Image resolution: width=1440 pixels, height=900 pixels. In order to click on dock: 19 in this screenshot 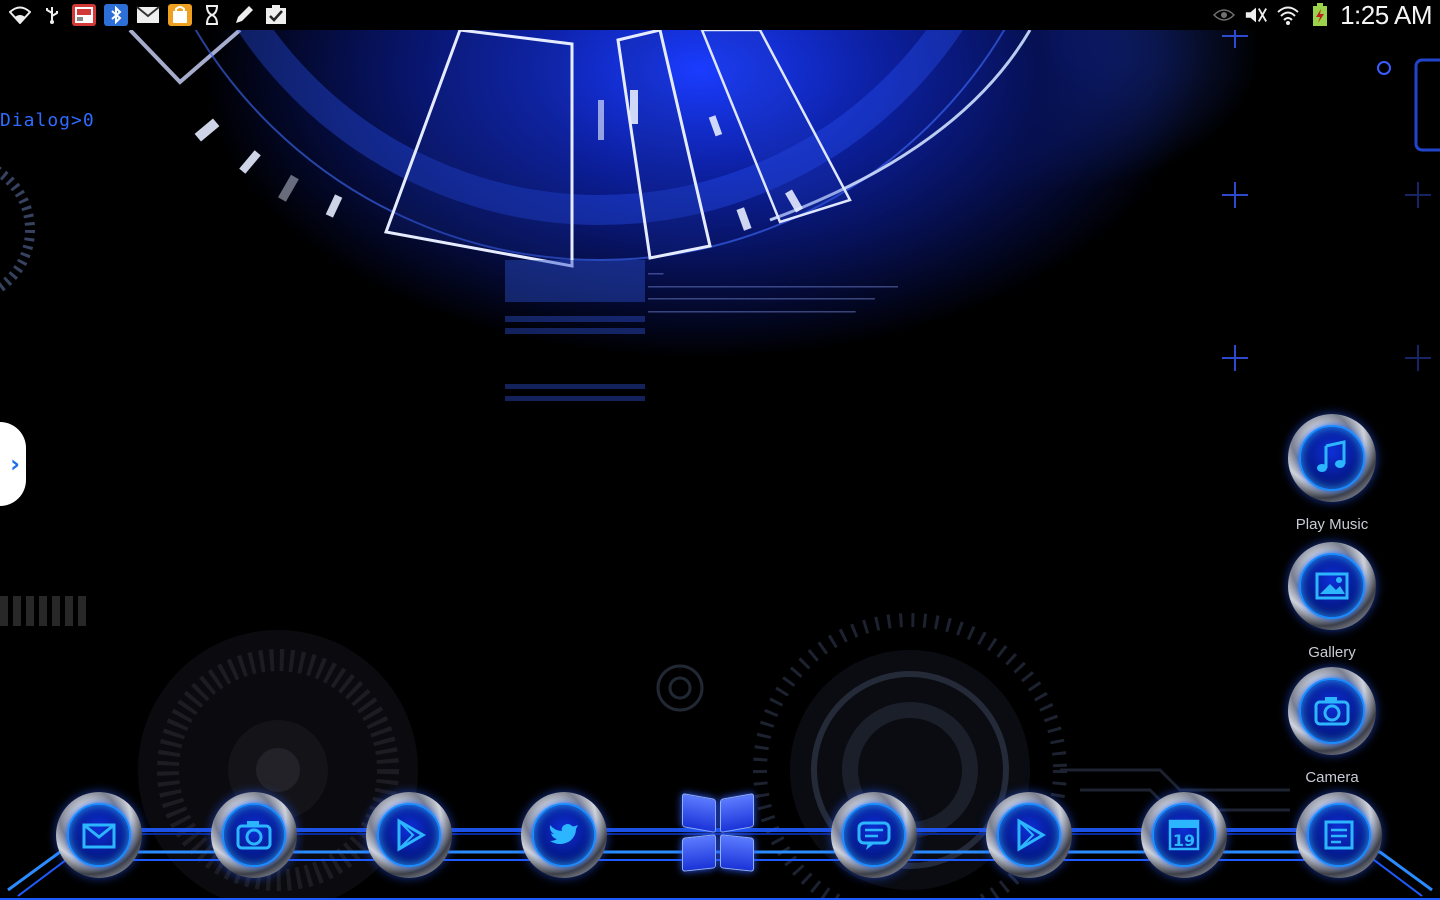, I will do `click(720, 840)`.